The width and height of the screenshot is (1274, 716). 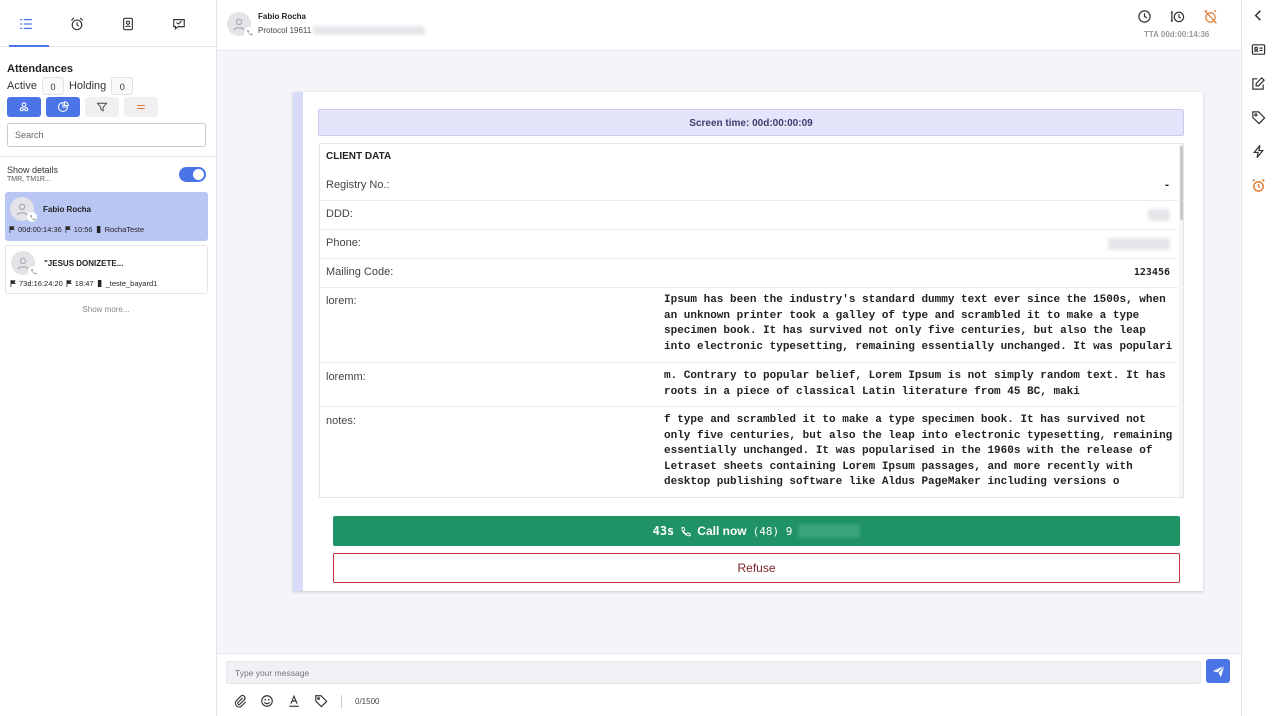 What do you see at coordinates (749, 273) in the screenshot?
I see `table-row: Mailing Code: 123456` at bounding box center [749, 273].